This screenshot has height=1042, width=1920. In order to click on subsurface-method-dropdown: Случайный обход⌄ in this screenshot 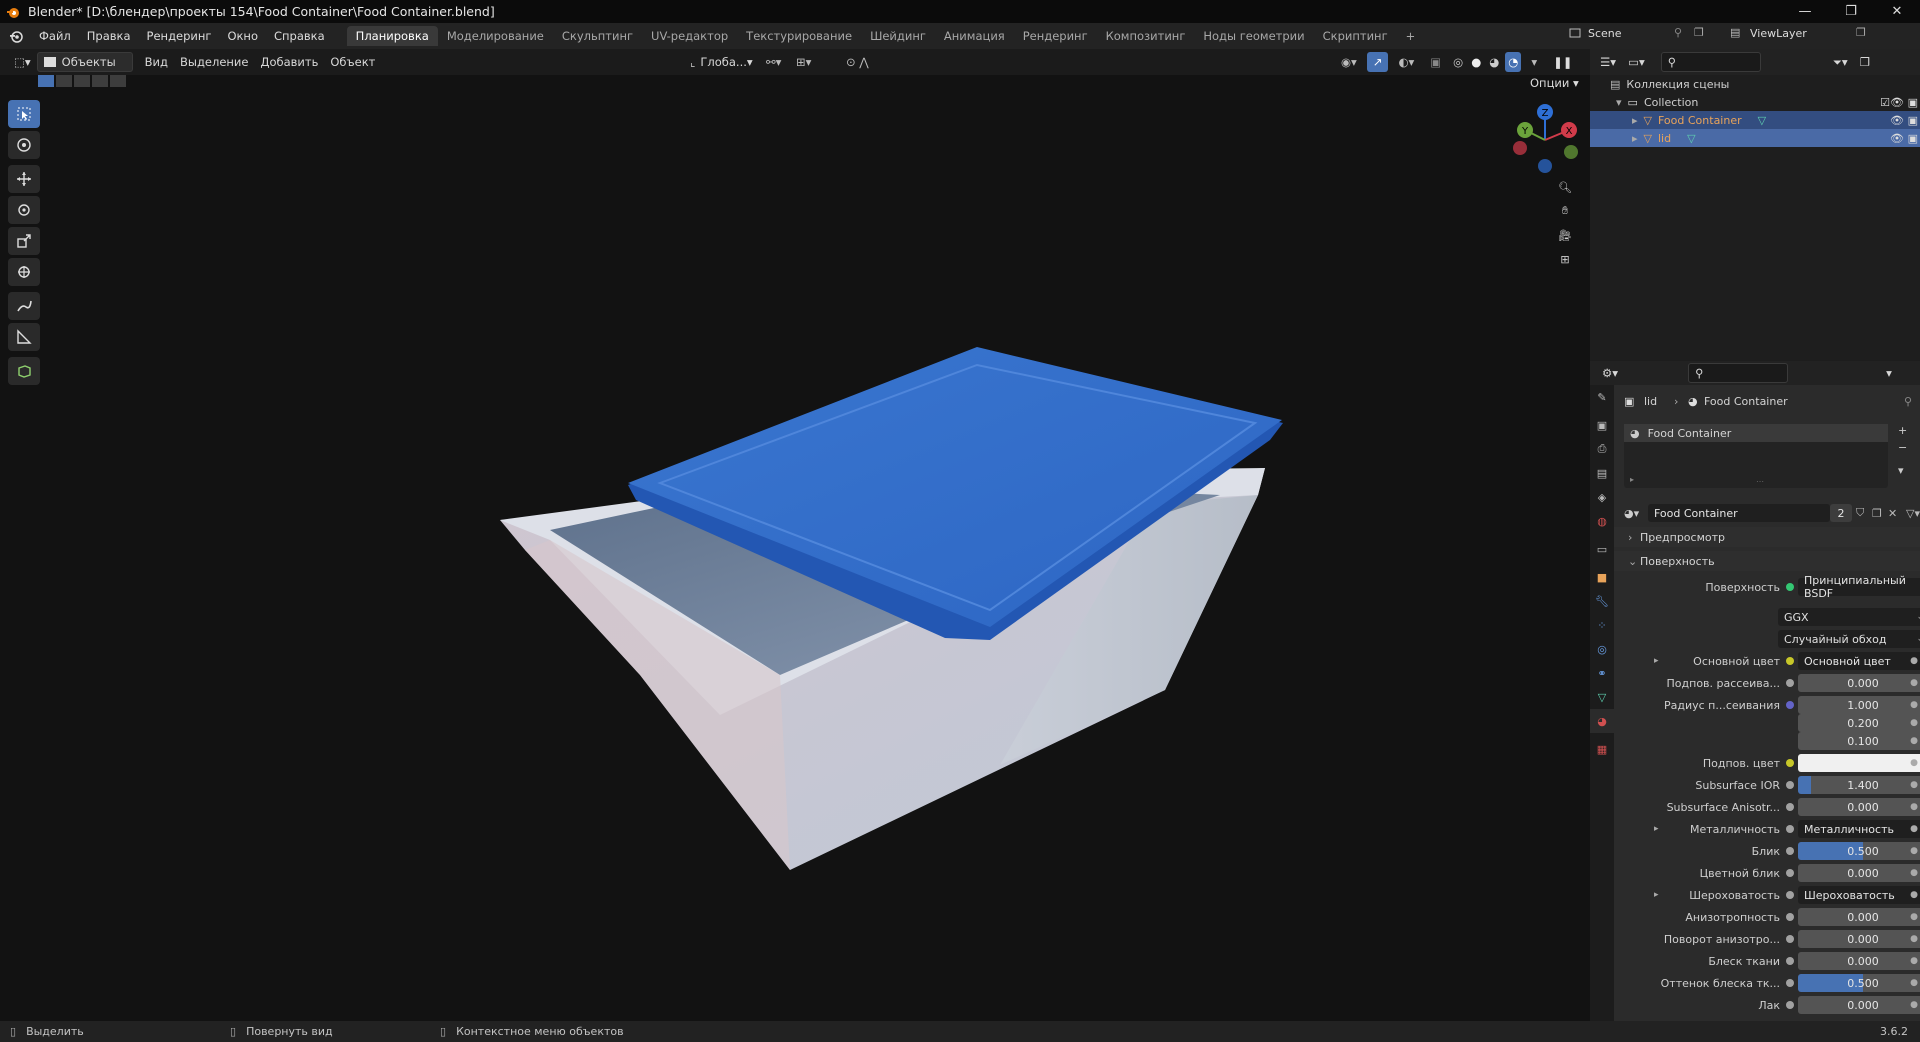, I will do `click(1849, 639)`.